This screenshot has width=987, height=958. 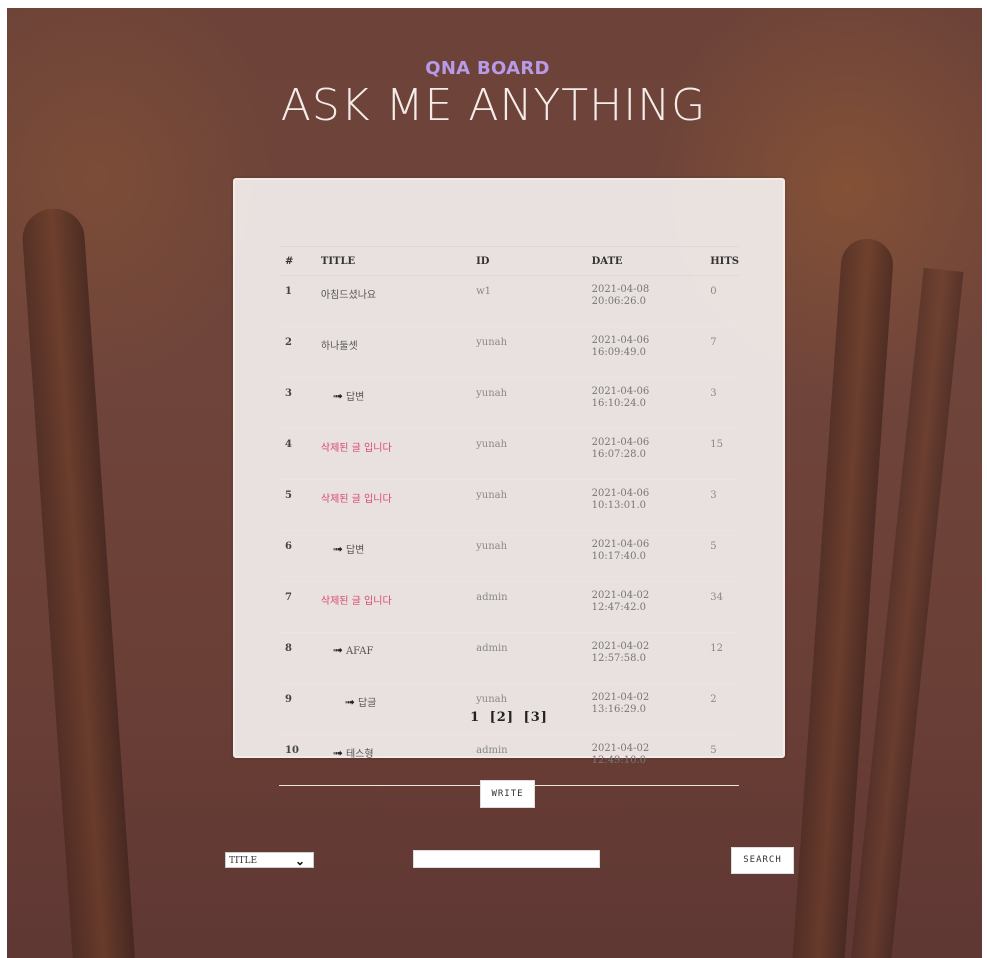 I want to click on table-row: 6 ➟ 답변 yunah 2021-04-06 10:17:40.0 5, so click(x=509, y=556).